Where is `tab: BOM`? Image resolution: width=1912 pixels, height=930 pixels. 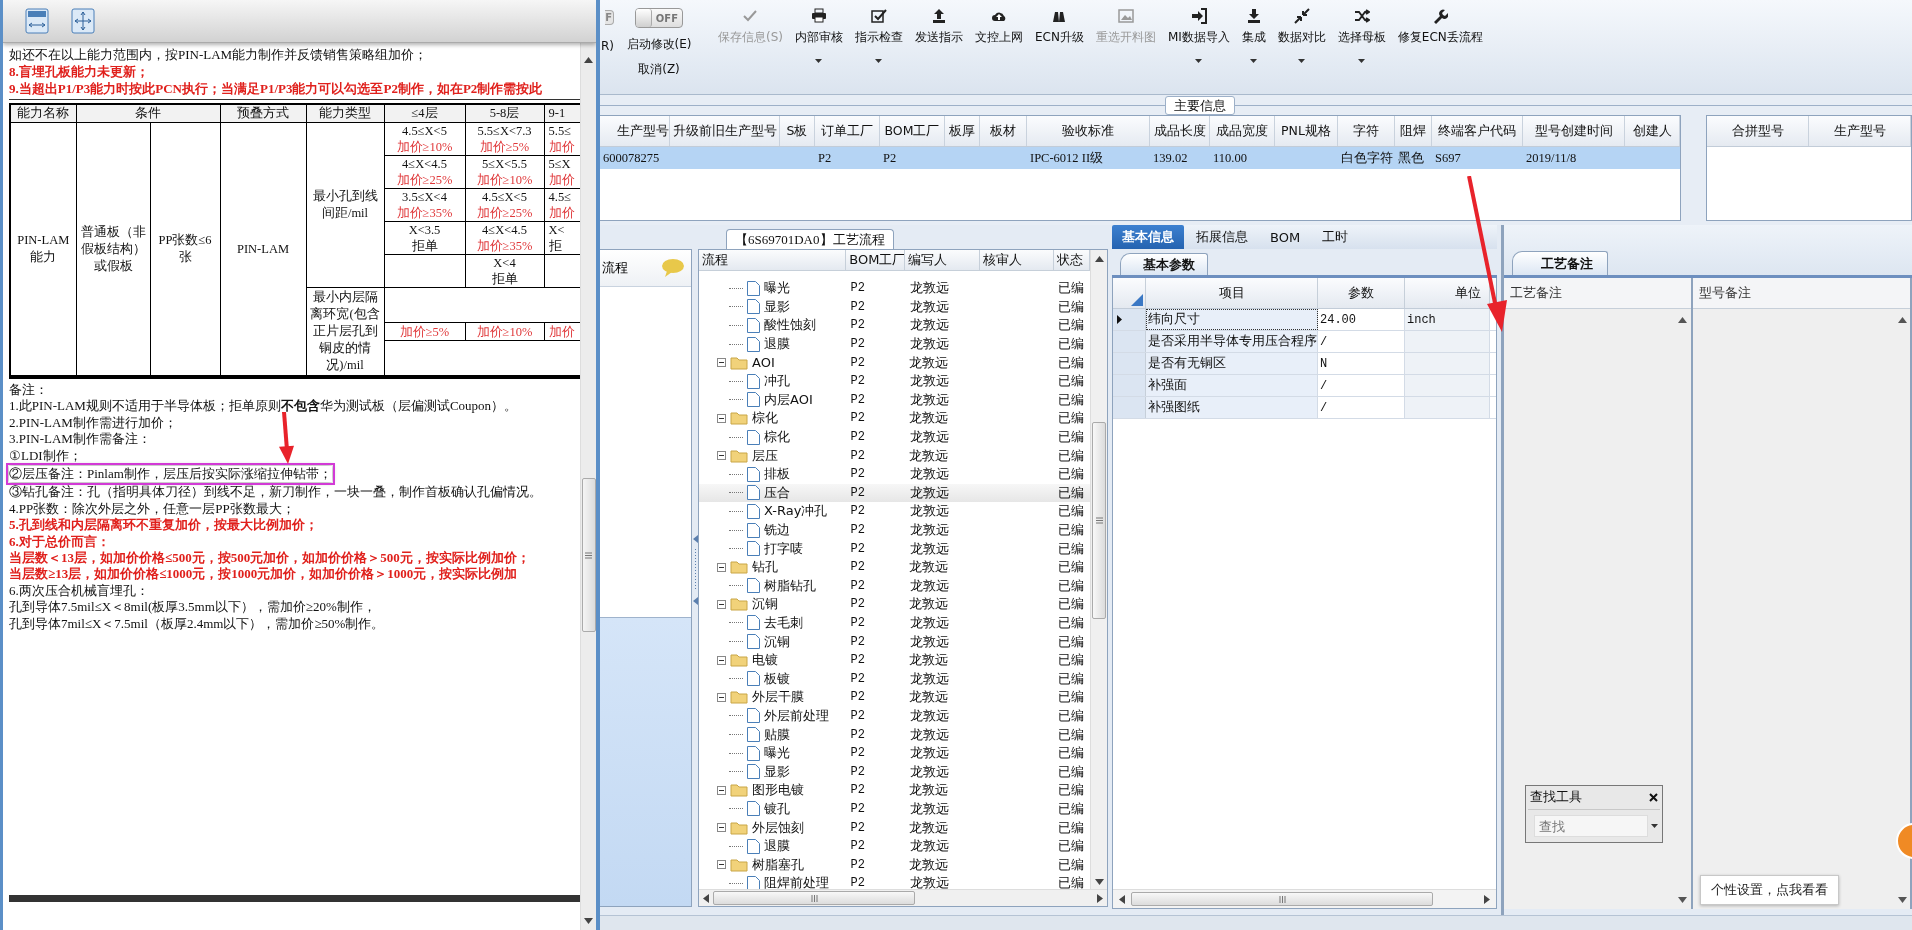
tab: BOM is located at coordinates (1285, 237).